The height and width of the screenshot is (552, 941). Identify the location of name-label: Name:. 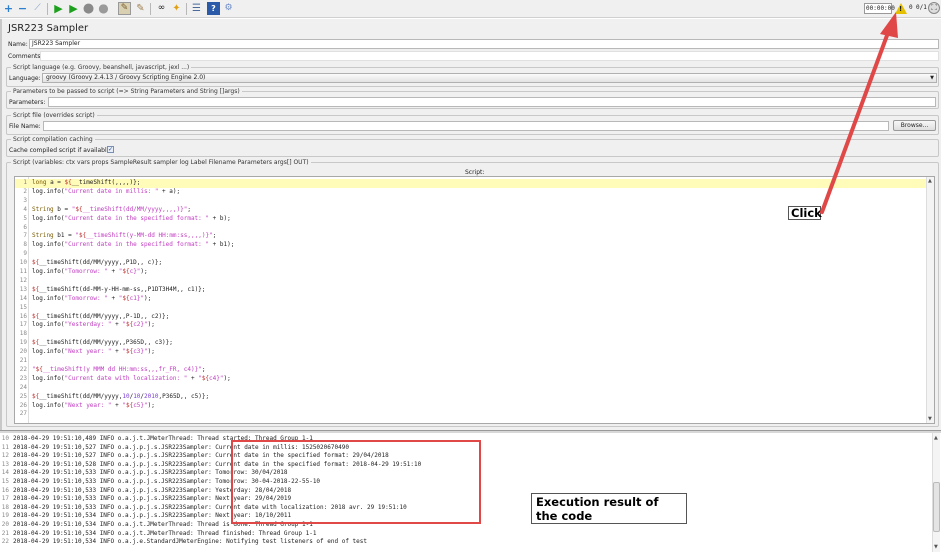
(18, 44).